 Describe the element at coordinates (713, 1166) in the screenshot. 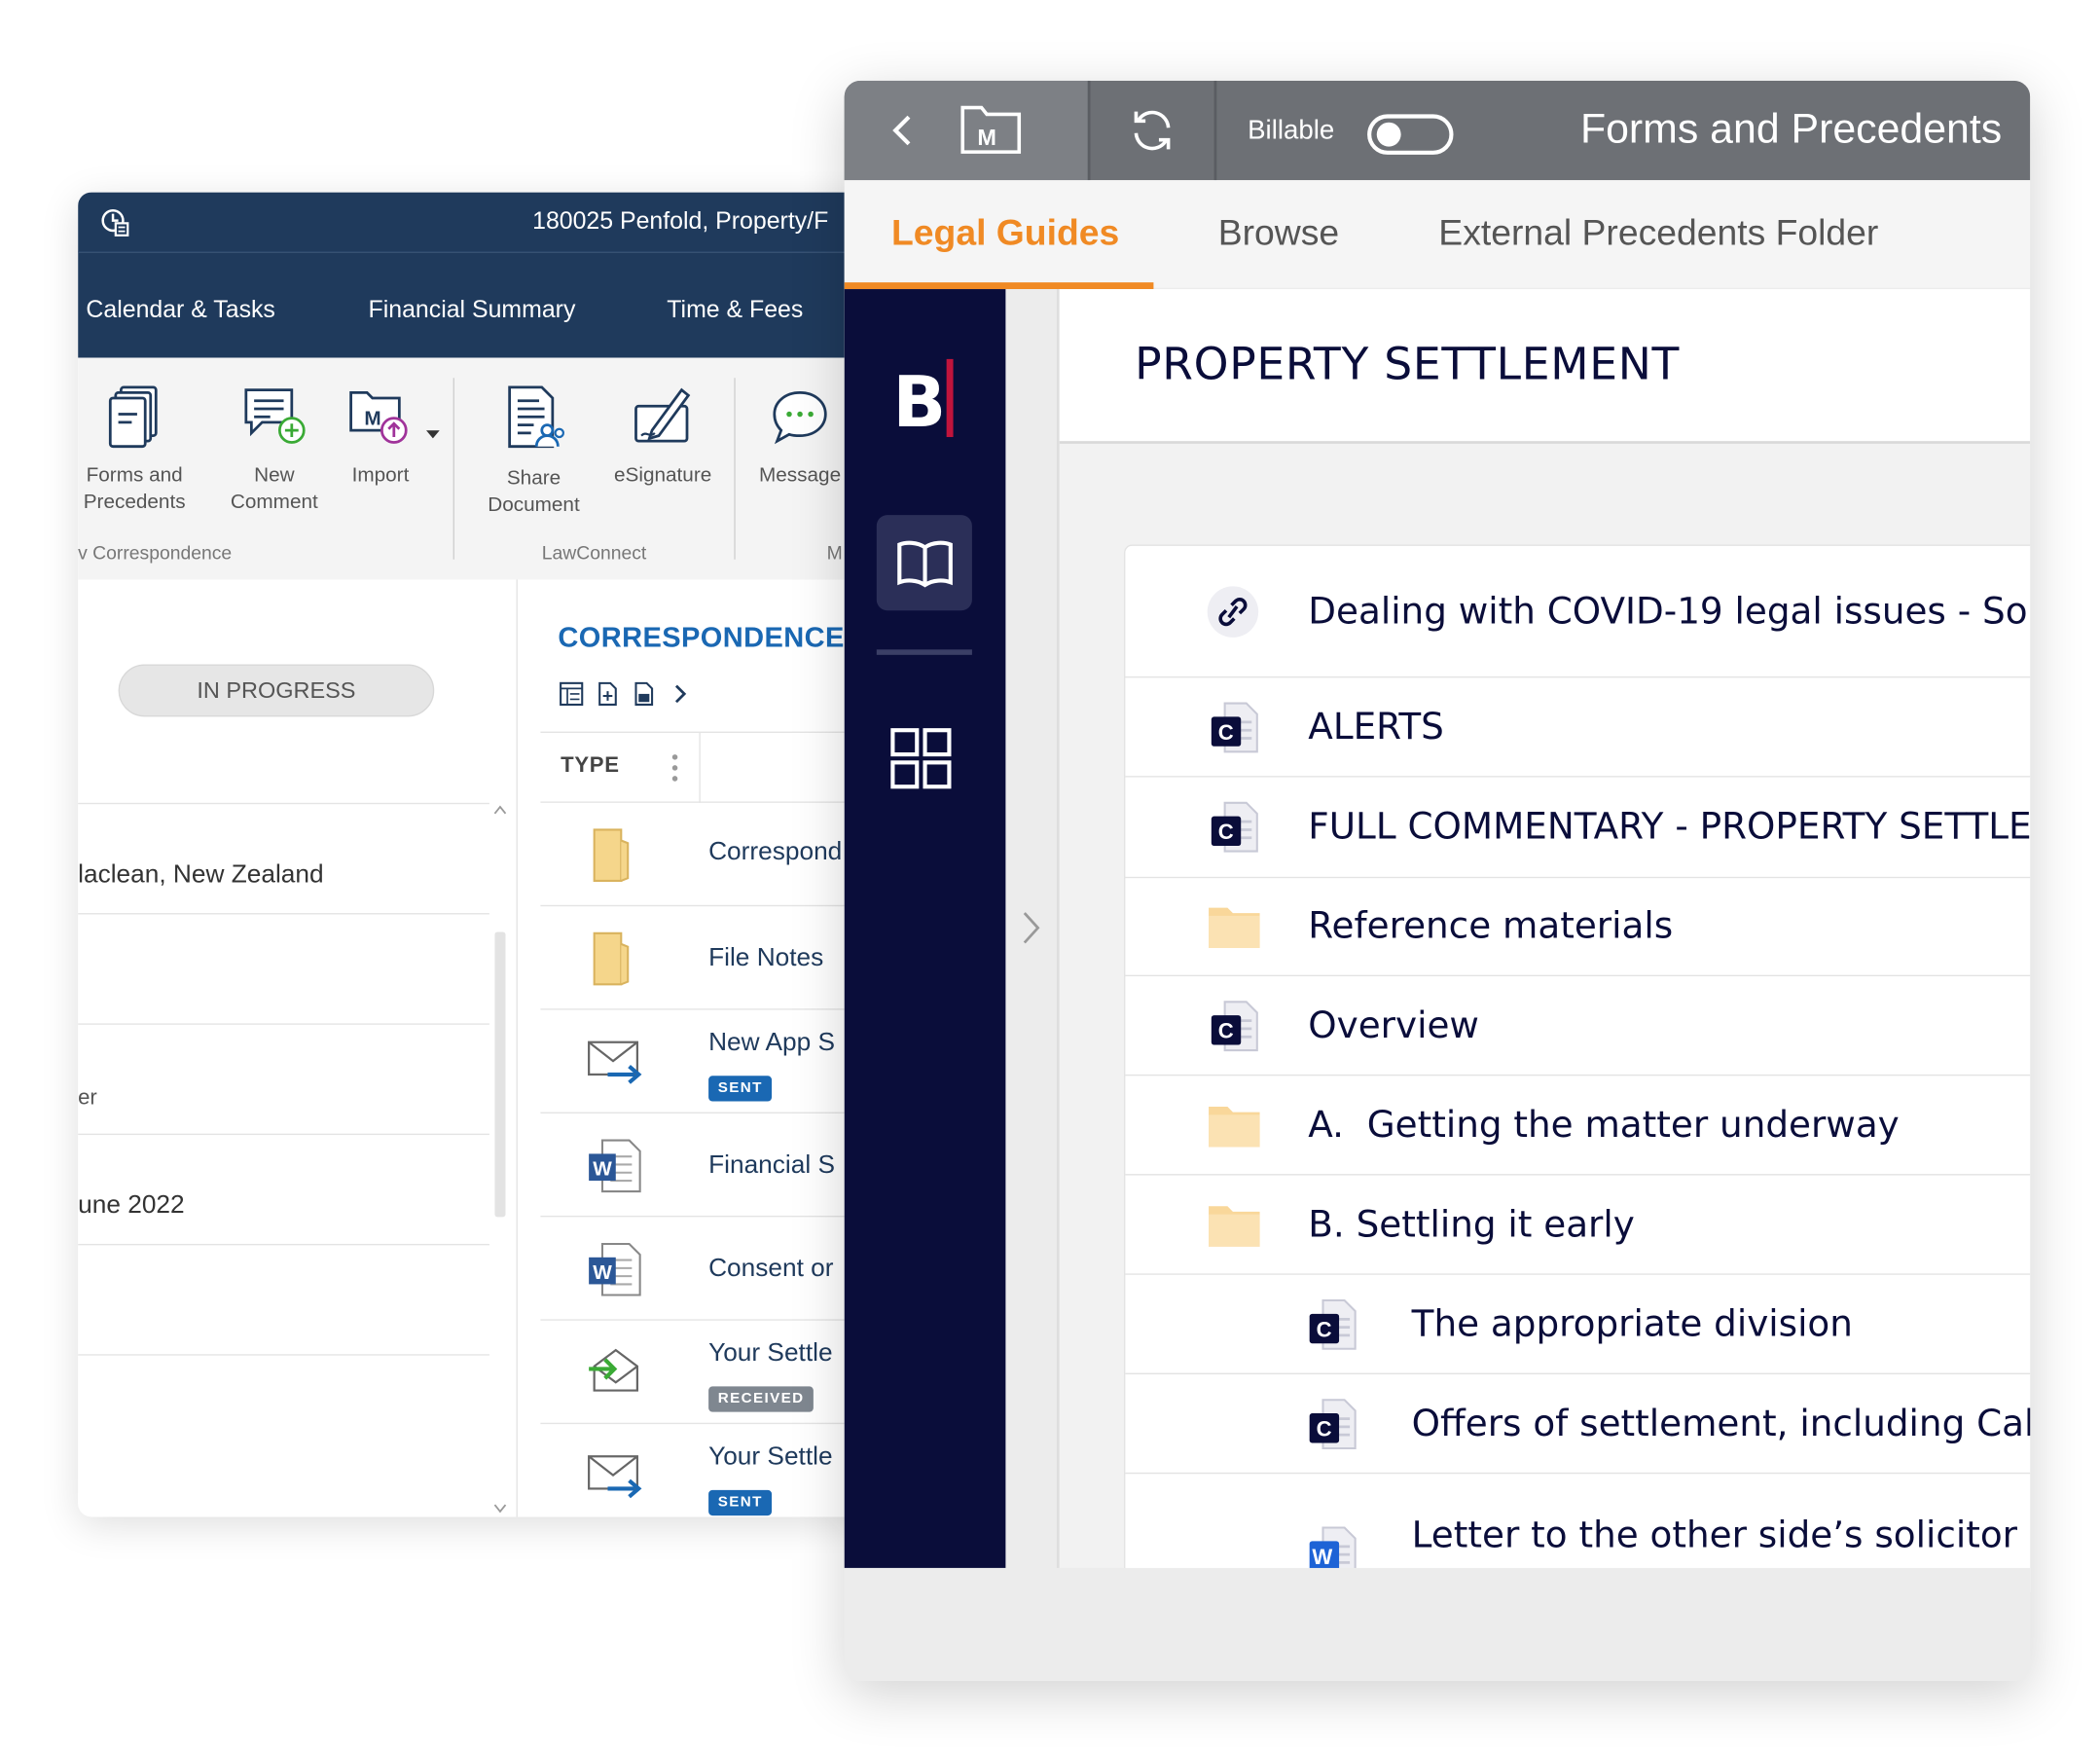

I see `table-row: W Financial S` at that location.